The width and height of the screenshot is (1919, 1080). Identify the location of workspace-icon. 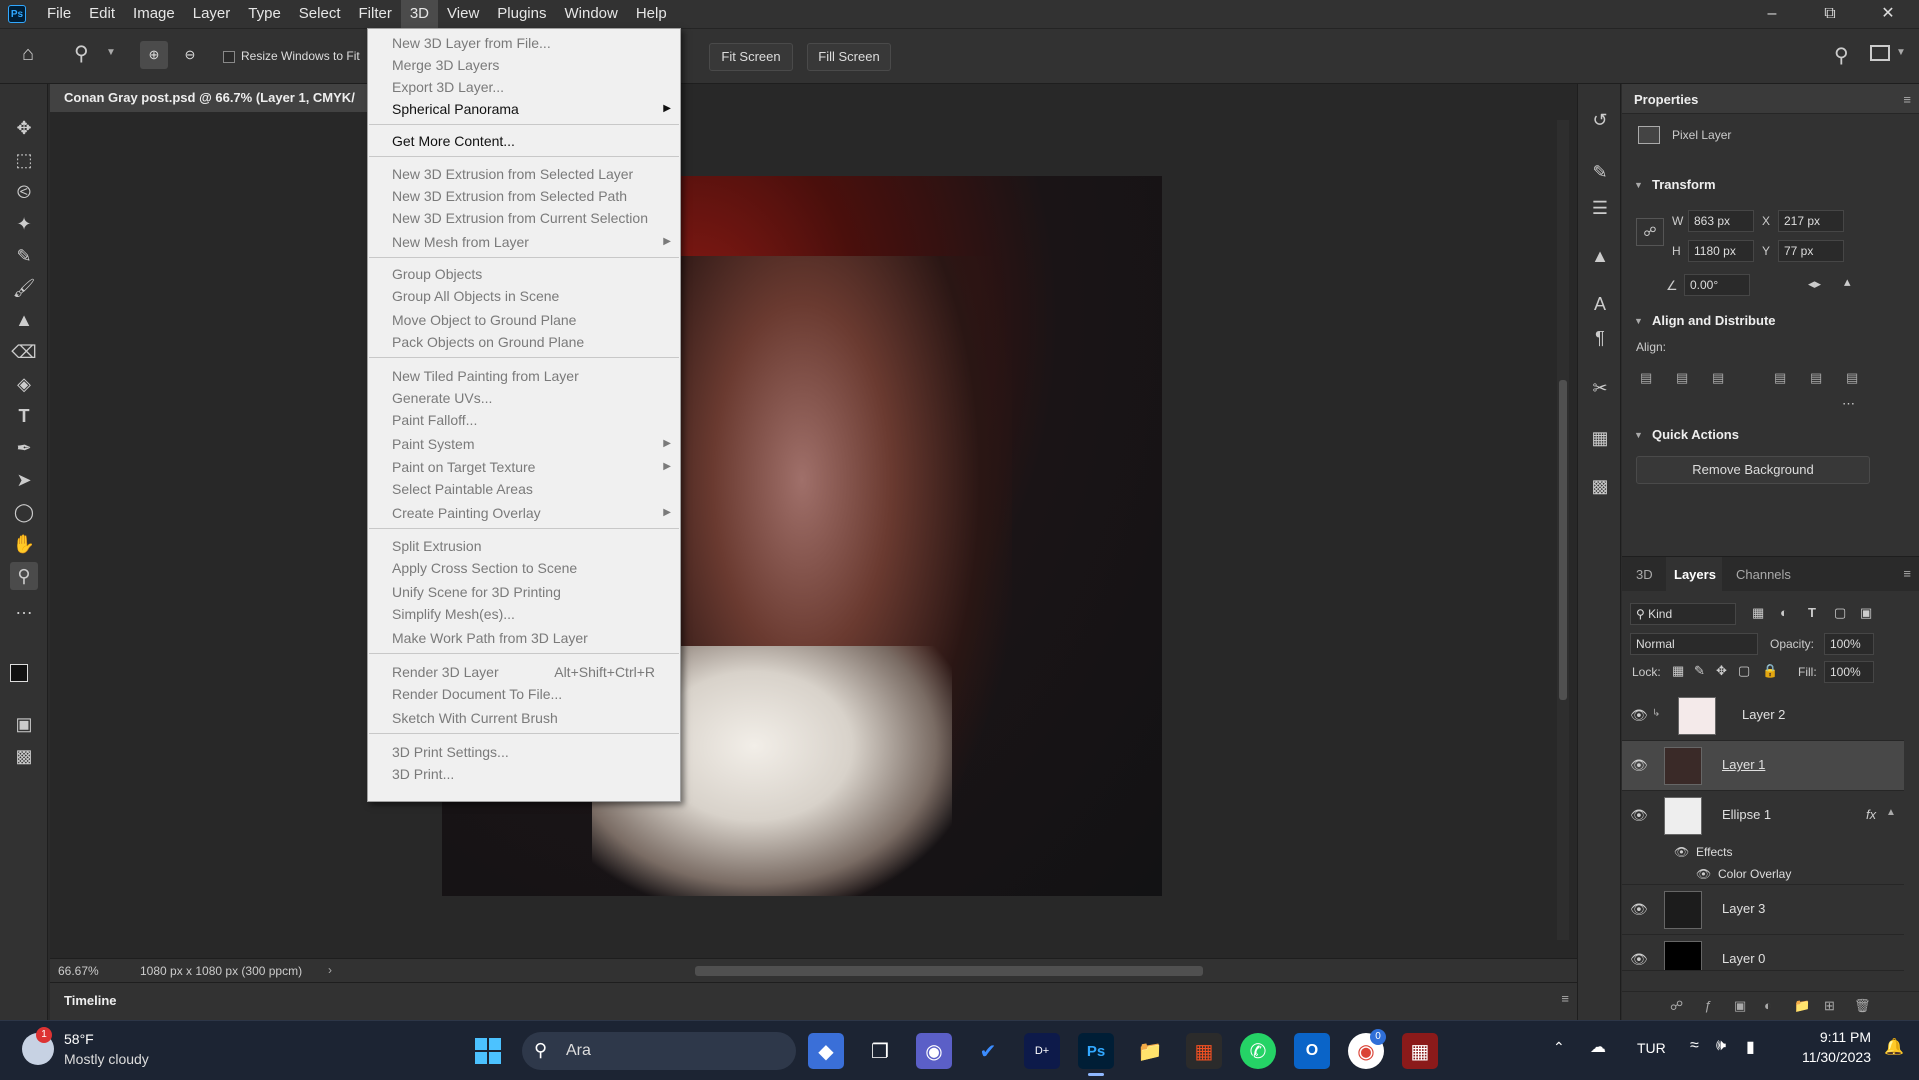
(1880, 53).